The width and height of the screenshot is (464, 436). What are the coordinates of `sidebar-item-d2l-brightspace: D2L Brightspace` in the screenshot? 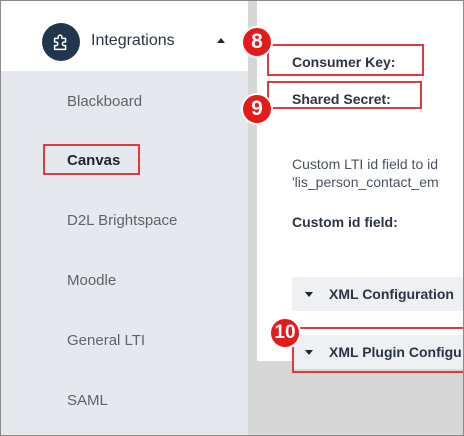 It's located at (122, 220).